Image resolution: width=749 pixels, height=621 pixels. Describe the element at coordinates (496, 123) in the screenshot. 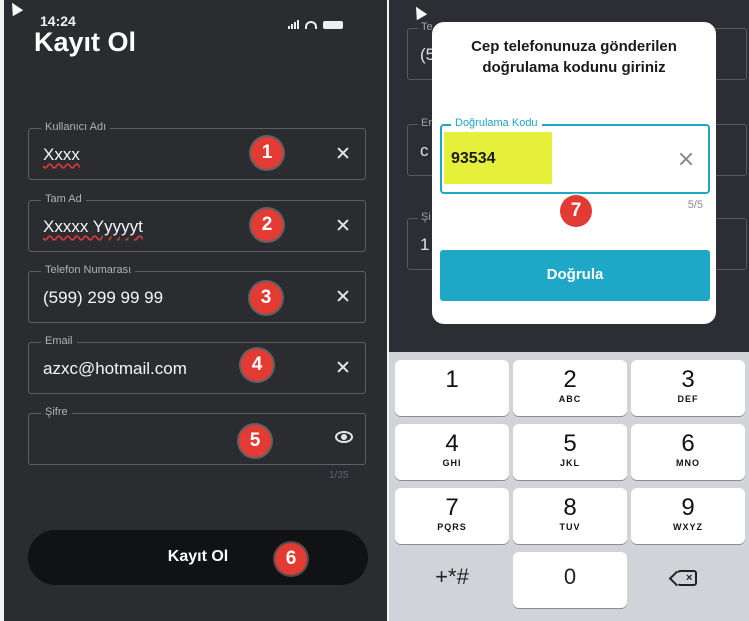

I see `verification-code-label: Doğrulama Kodu` at that location.